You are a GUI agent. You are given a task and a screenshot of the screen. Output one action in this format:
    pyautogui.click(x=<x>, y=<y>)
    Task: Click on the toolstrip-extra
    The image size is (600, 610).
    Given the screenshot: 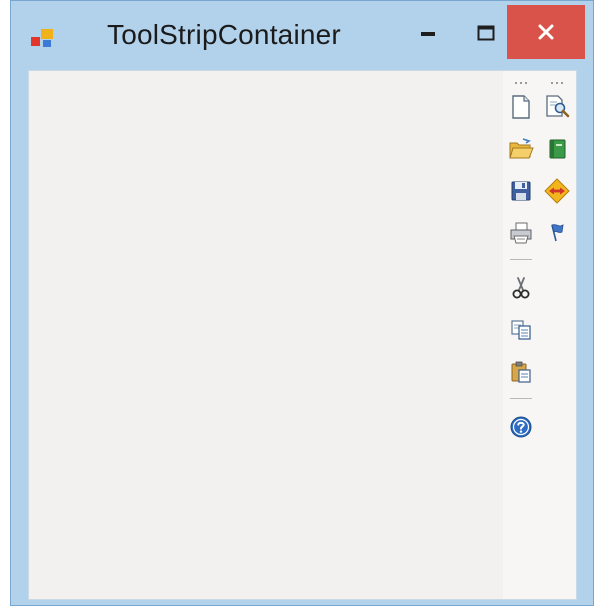 What is the action you would take?
    pyautogui.click(x=557, y=169)
    